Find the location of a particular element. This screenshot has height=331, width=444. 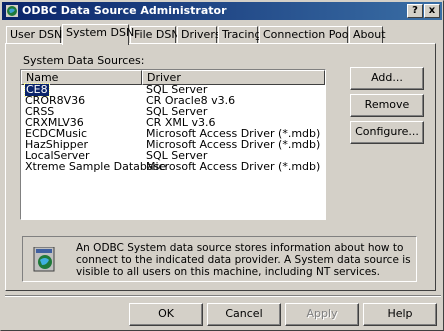

remove-button: Remove is located at coordinates (387, 105).